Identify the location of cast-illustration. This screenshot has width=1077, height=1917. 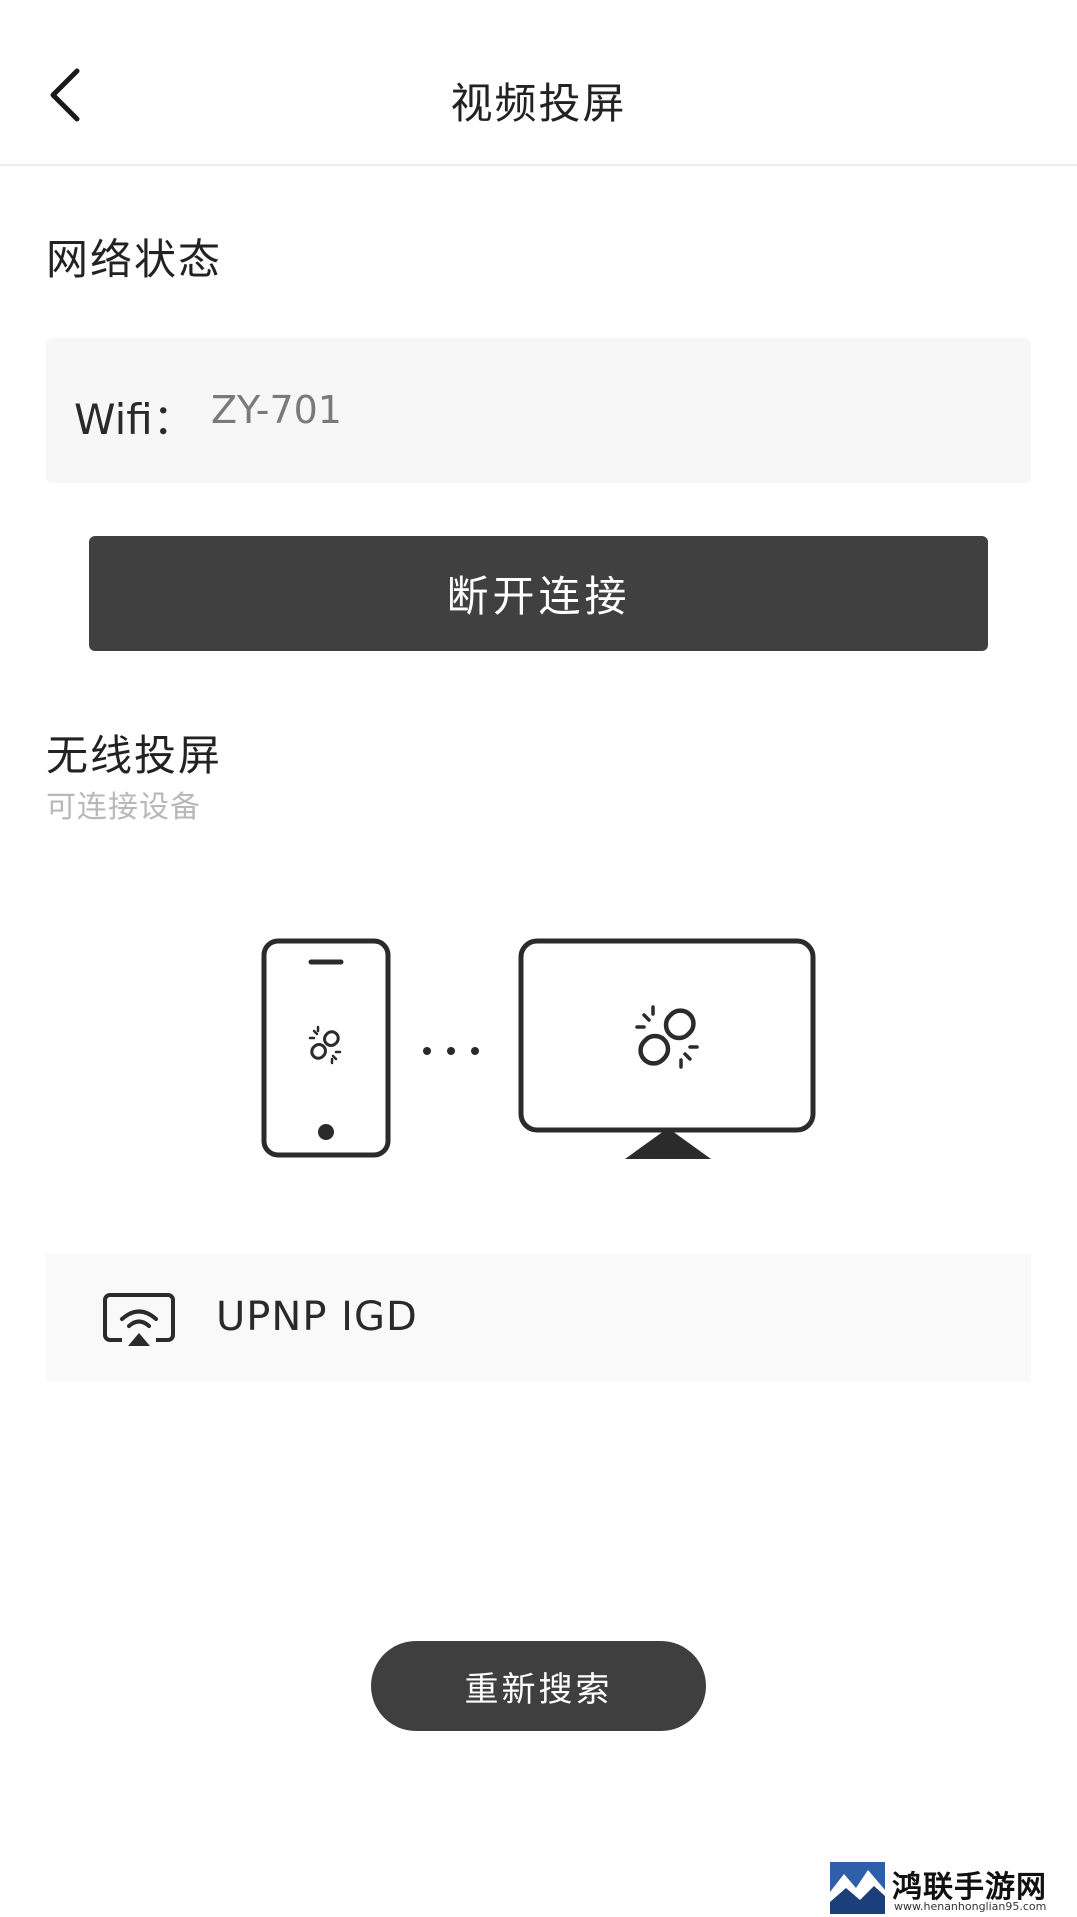
(538, 1048).